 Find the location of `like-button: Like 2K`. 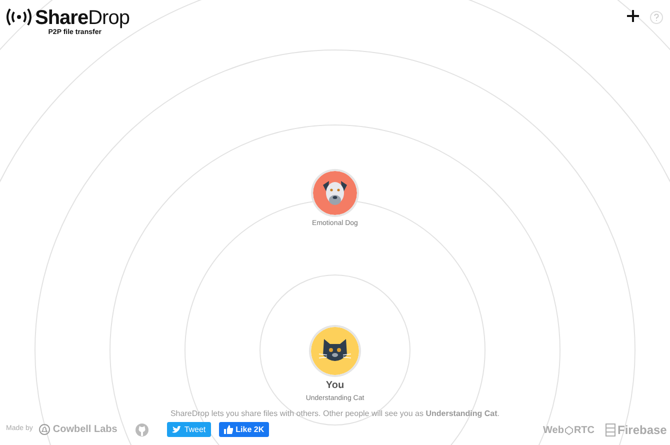

like-button: Like 2K is located at coordinates (244, 429).